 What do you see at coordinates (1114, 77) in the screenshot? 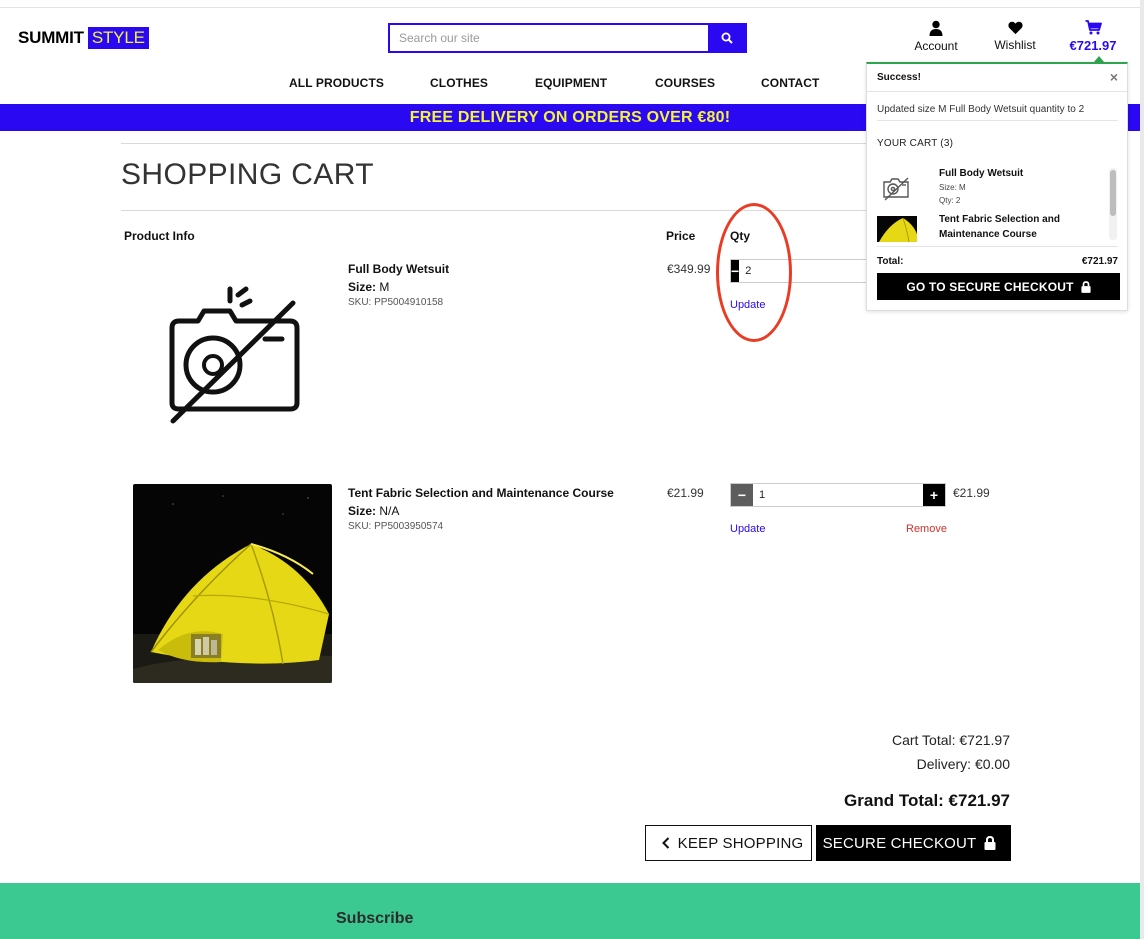
I see `close-icon: ×` at bounding box center [1114, 77].